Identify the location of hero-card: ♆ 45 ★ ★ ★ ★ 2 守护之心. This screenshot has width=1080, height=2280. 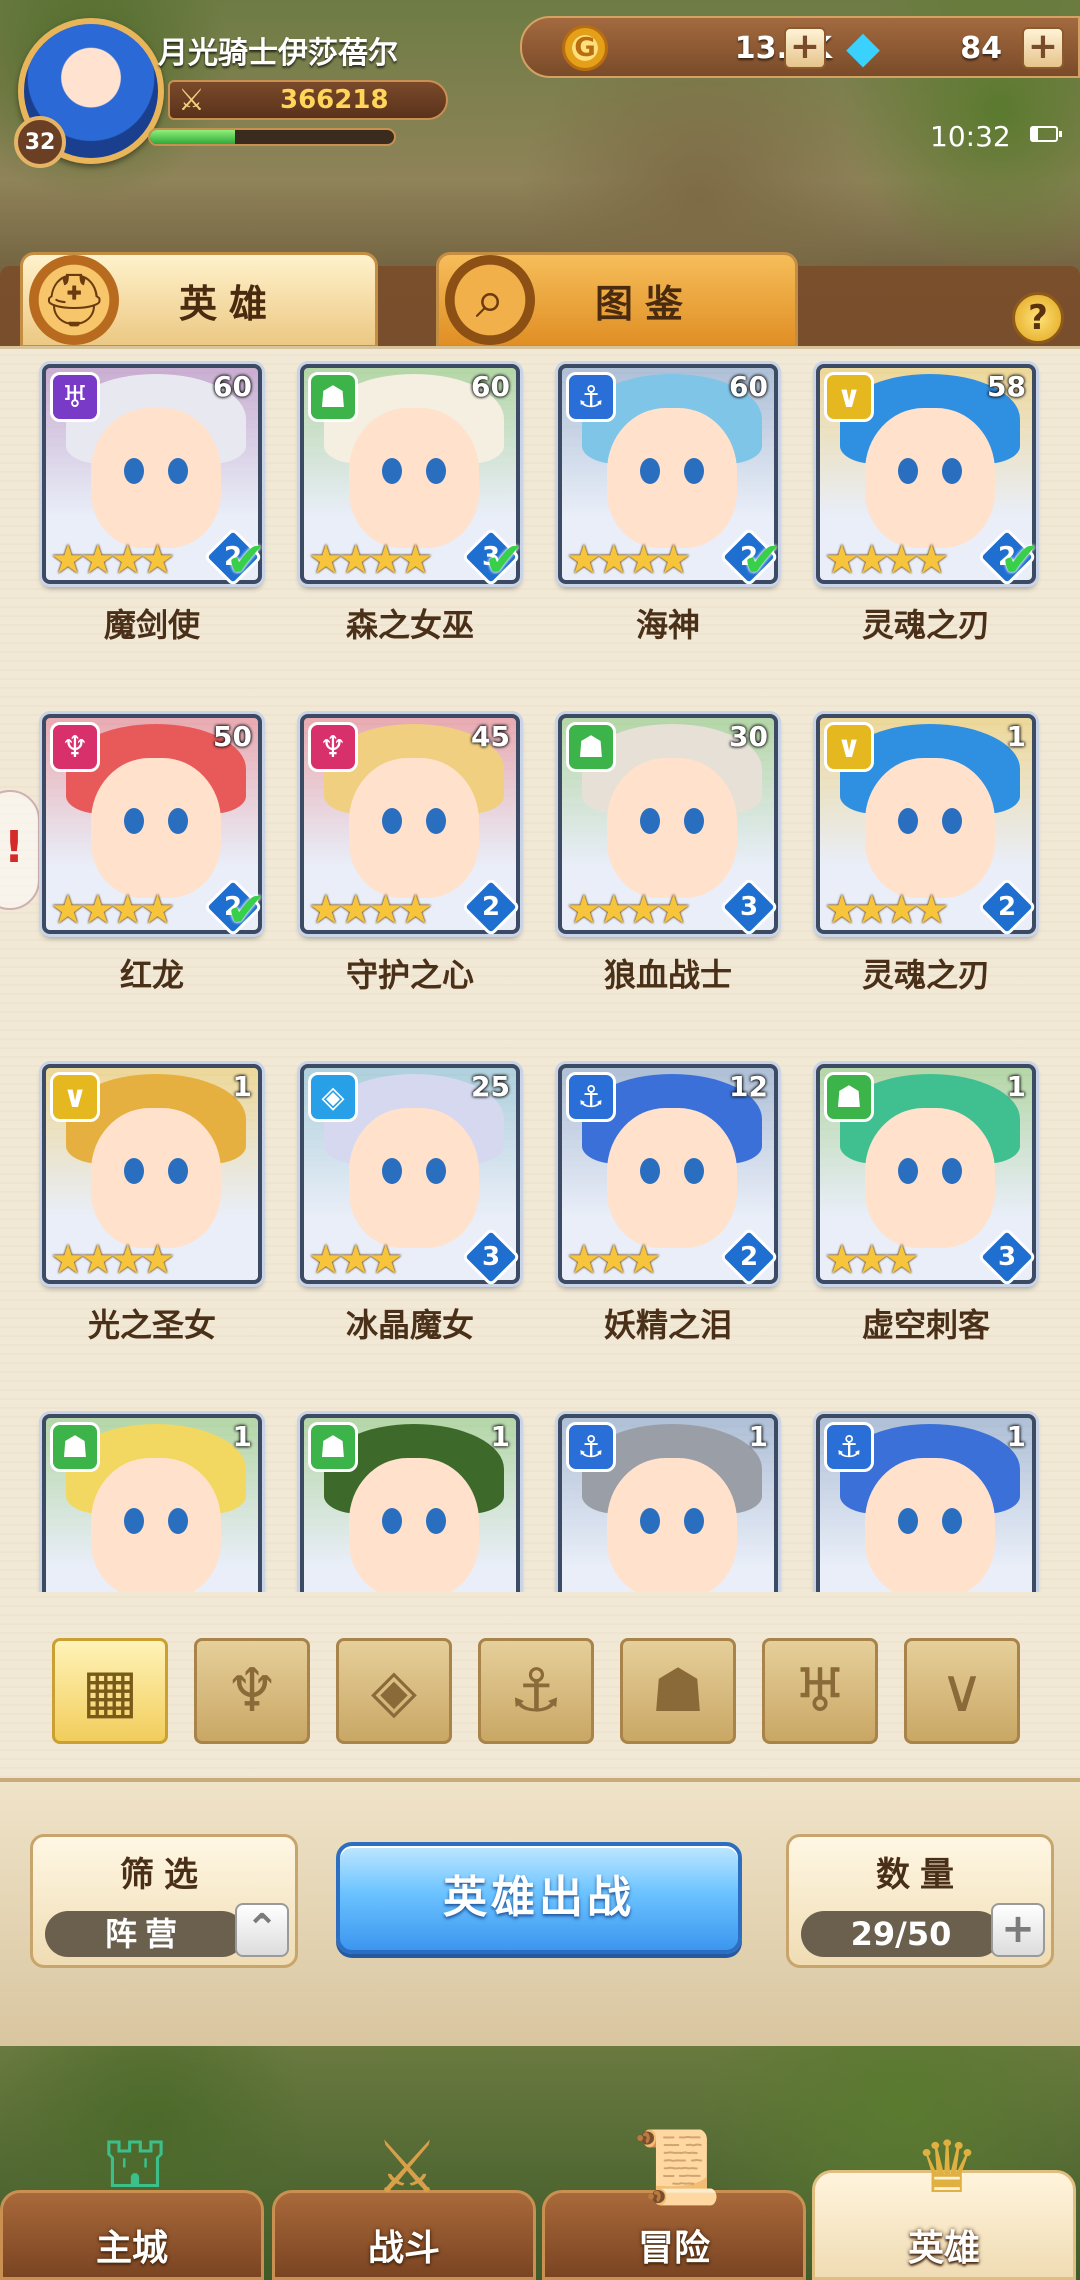
(410, 859).